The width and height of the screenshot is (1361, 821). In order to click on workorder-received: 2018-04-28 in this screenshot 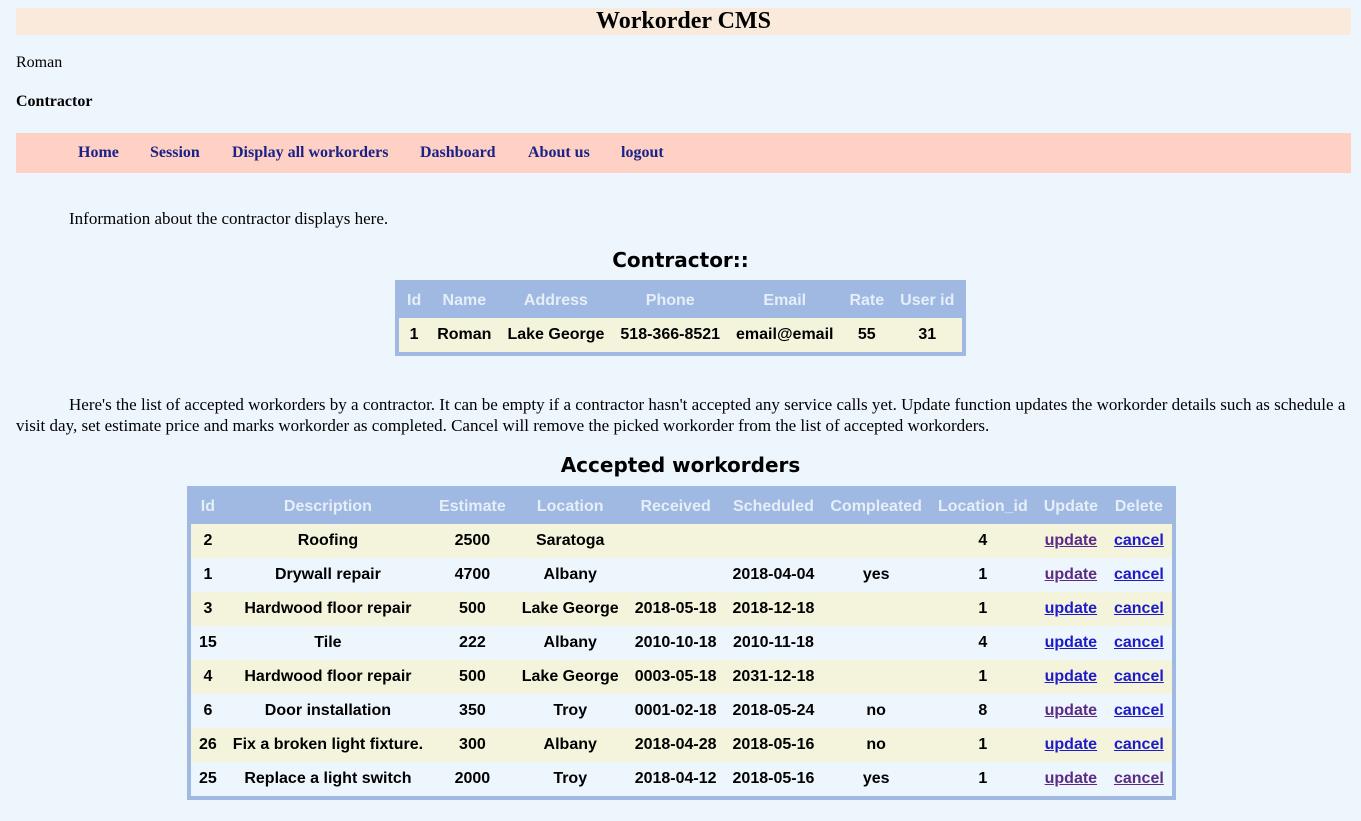, I will do `click(675, 745)`.